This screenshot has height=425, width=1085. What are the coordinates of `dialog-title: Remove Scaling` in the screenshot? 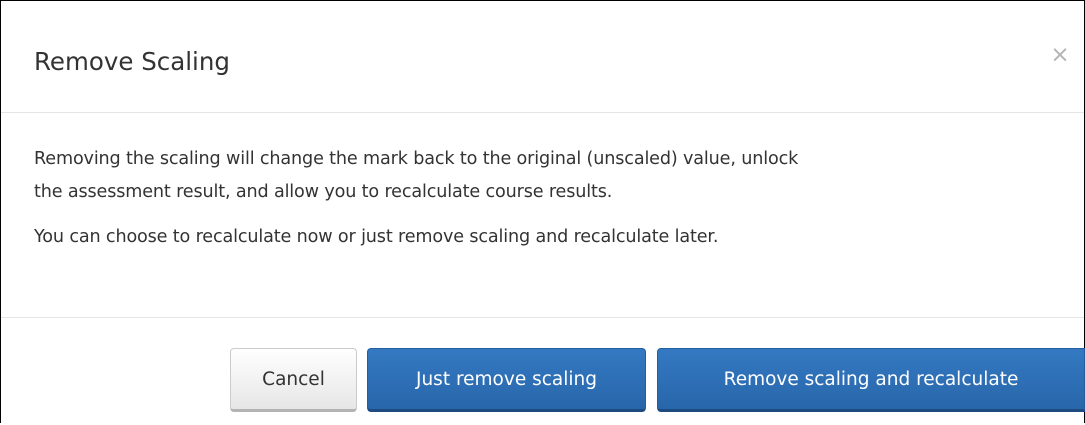 It's located at (132, 61).